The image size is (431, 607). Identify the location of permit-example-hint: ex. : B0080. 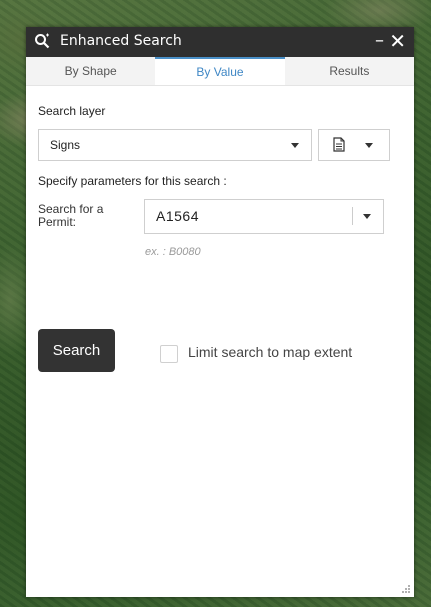
(173, 252).